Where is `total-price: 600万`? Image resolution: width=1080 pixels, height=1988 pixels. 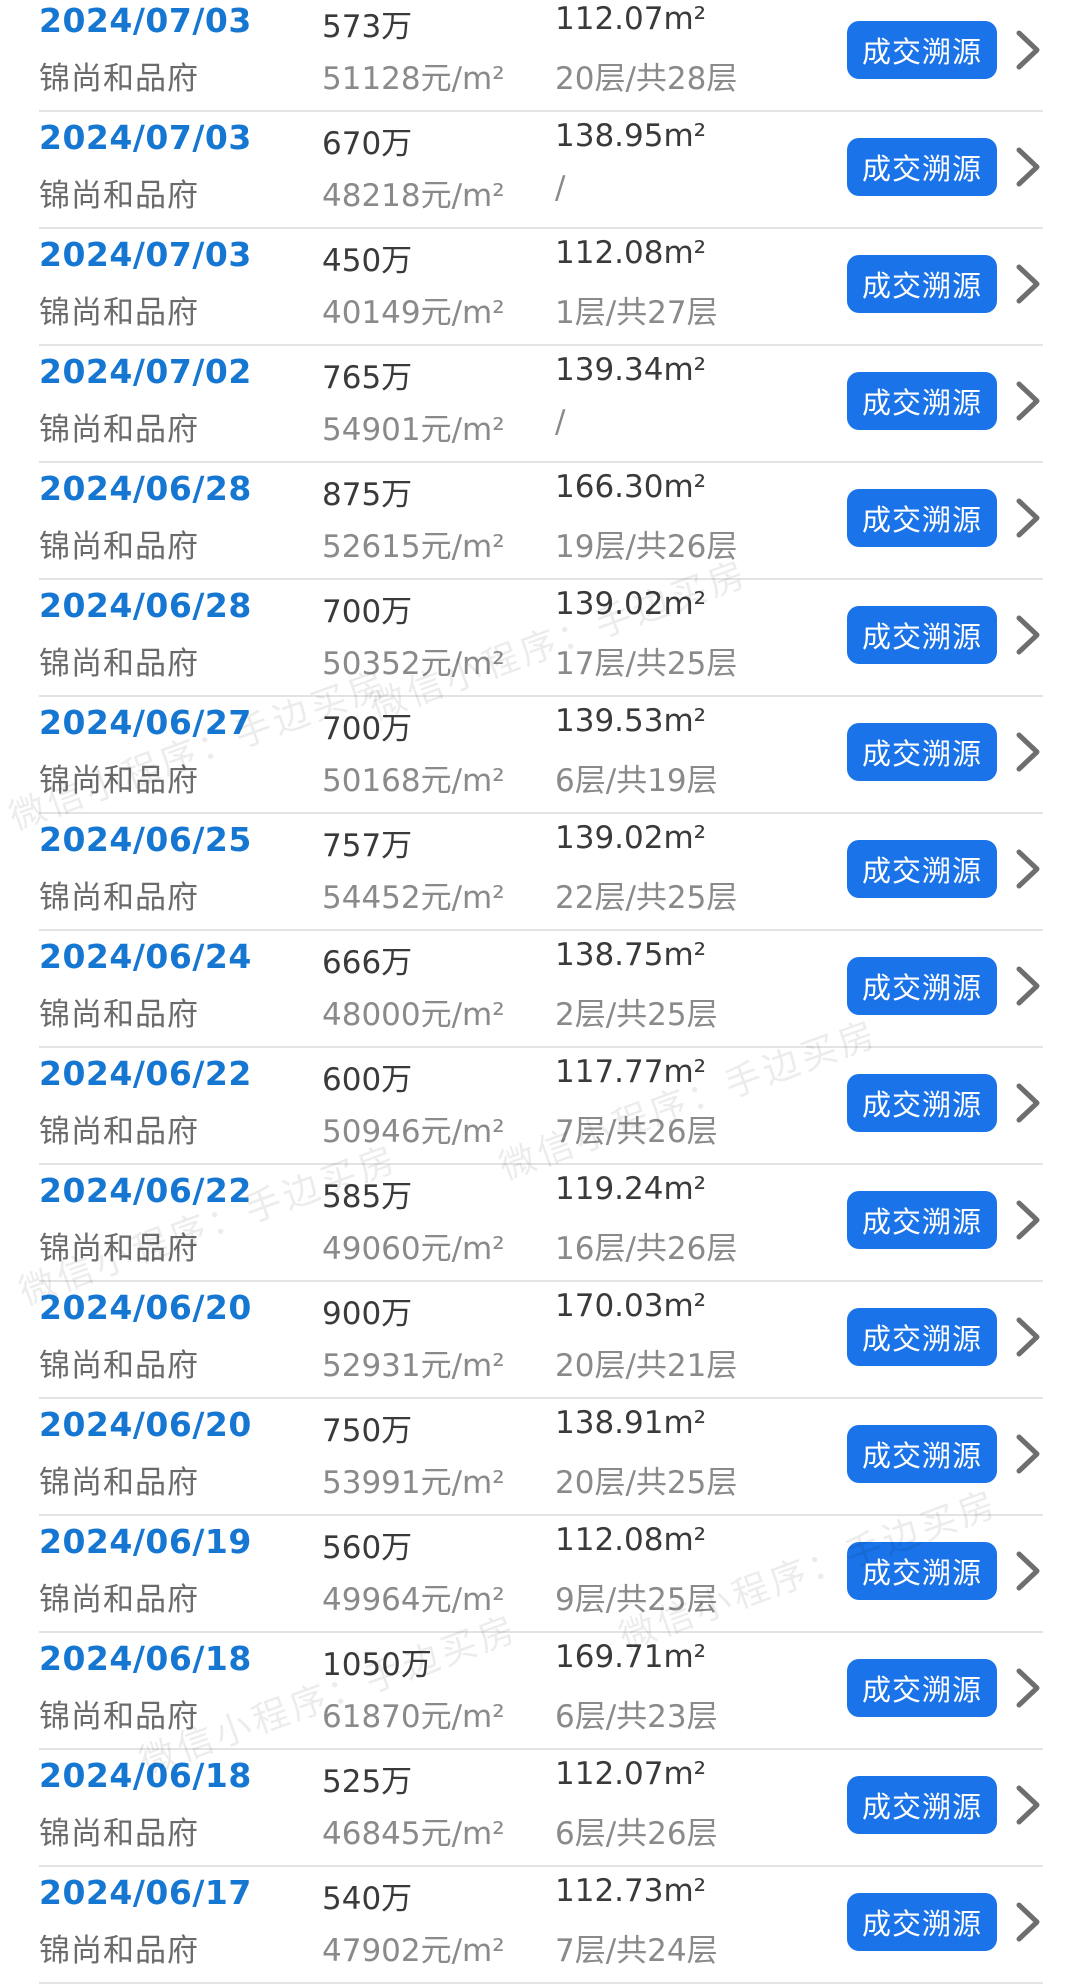
total-price: 600万 is located at coordinates (367, 1080).